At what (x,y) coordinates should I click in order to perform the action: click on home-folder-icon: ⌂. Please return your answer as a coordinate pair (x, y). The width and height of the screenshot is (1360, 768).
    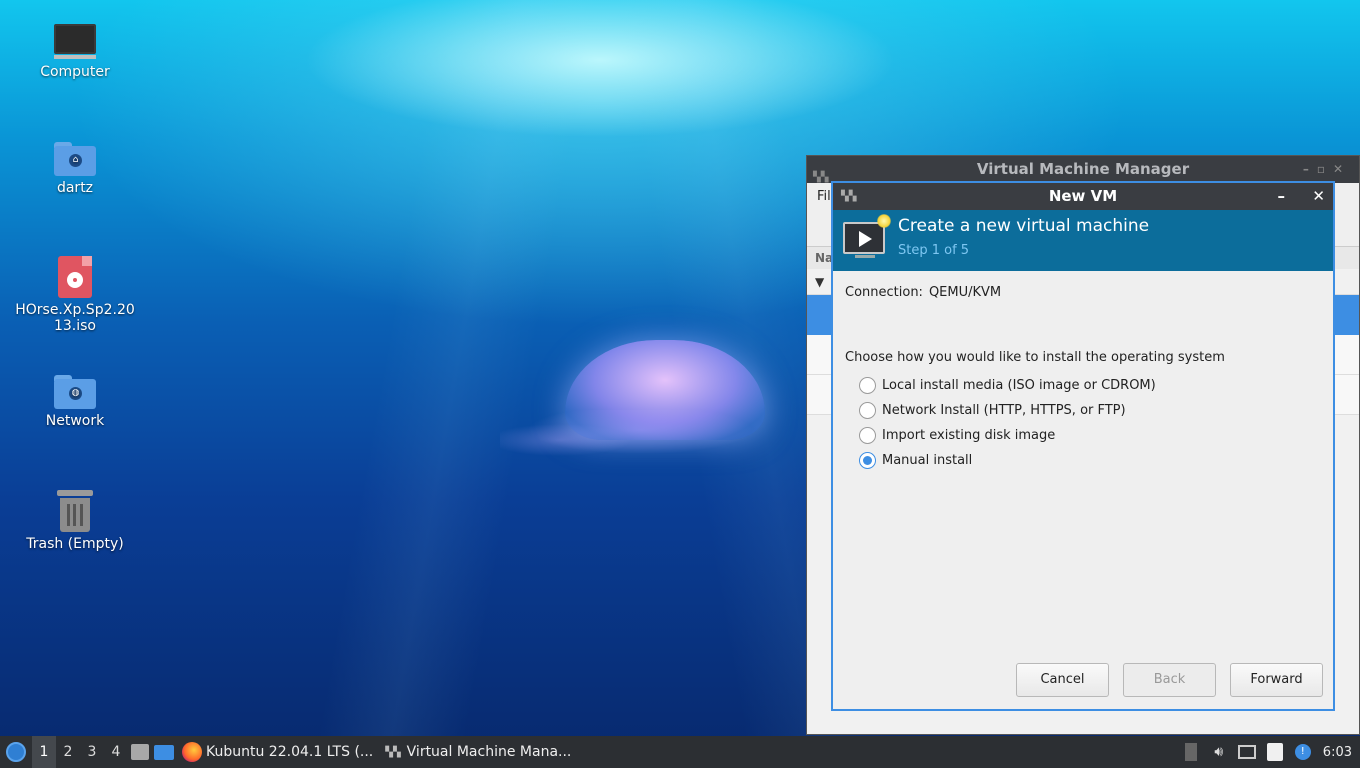
    Looking at the image, I should click on (75, 159).